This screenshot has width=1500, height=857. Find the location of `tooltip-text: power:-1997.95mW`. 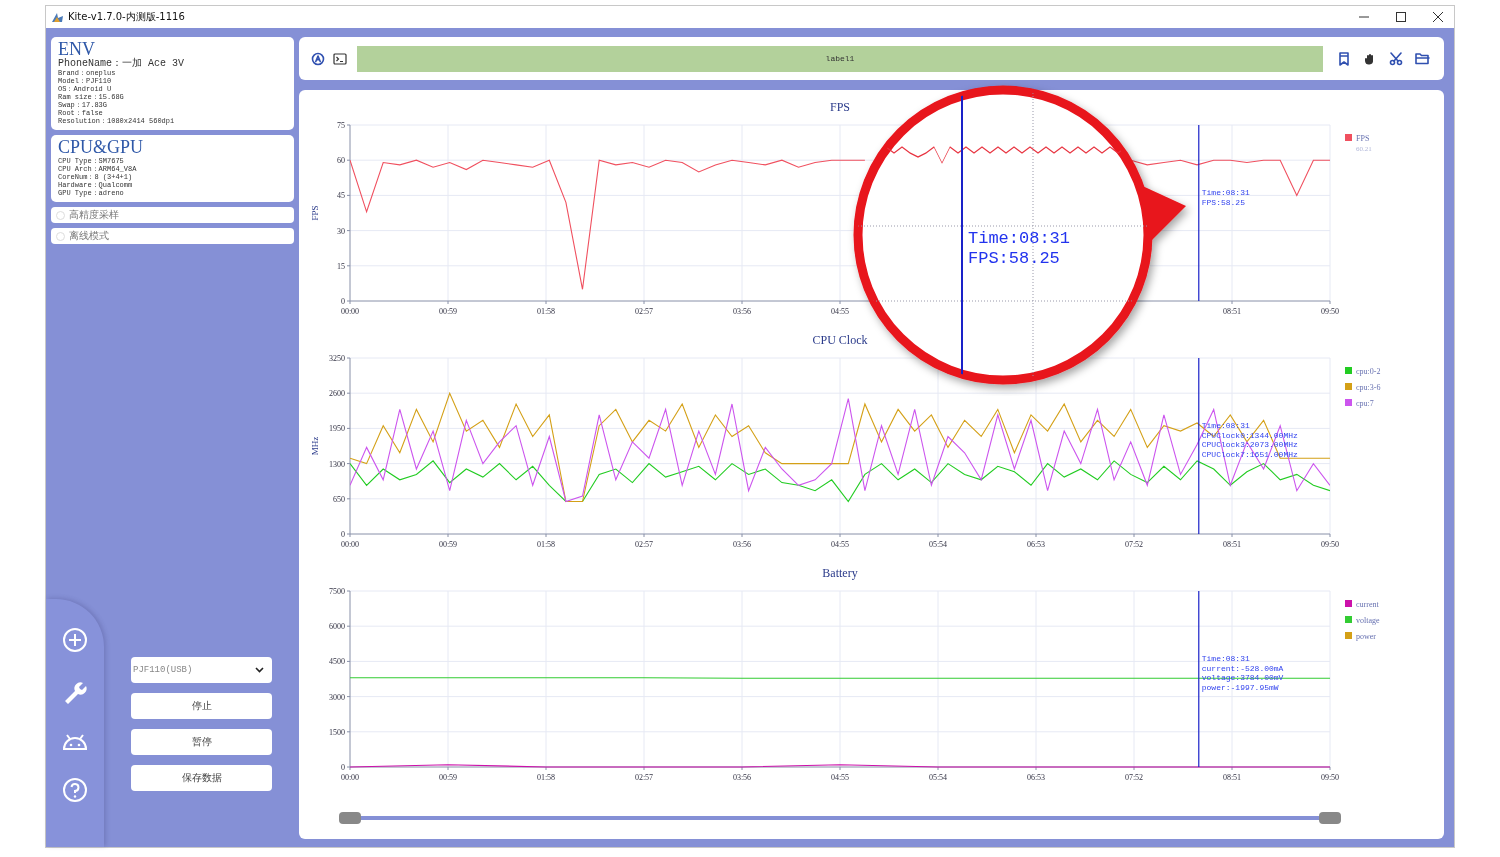

tooltip-text: power:-1997.95mW is located at coordinates (1240, 687).